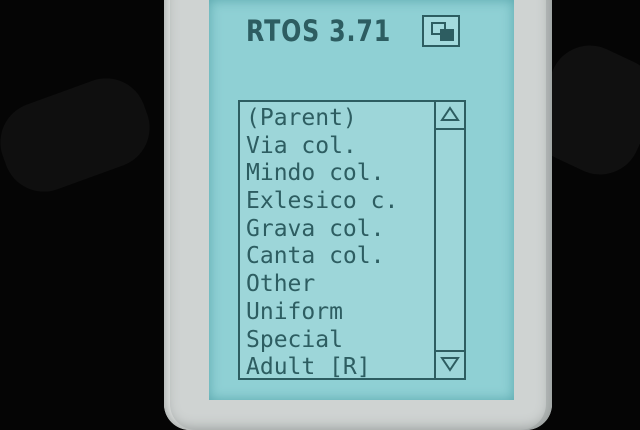 The image size is (640, 430). What do you see at coordinates (80, 135) in the screenshot?
I see `background-shadow-left` at bounding box center [80, 135].